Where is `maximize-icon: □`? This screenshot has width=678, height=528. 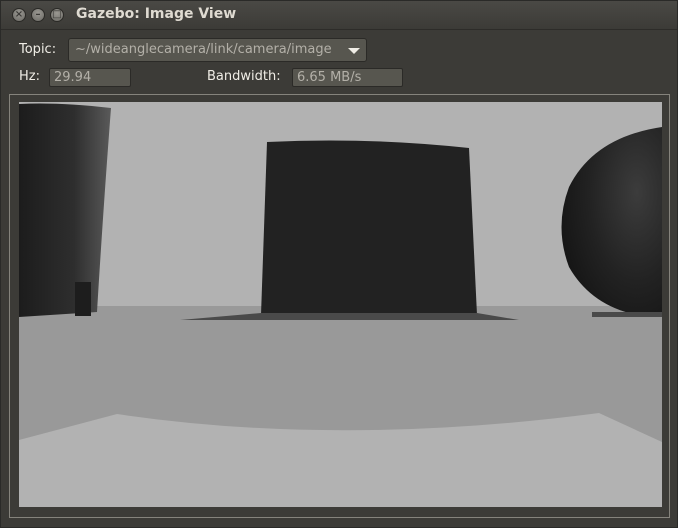
maximize-icon: □ is located at coordinates (57, 15).